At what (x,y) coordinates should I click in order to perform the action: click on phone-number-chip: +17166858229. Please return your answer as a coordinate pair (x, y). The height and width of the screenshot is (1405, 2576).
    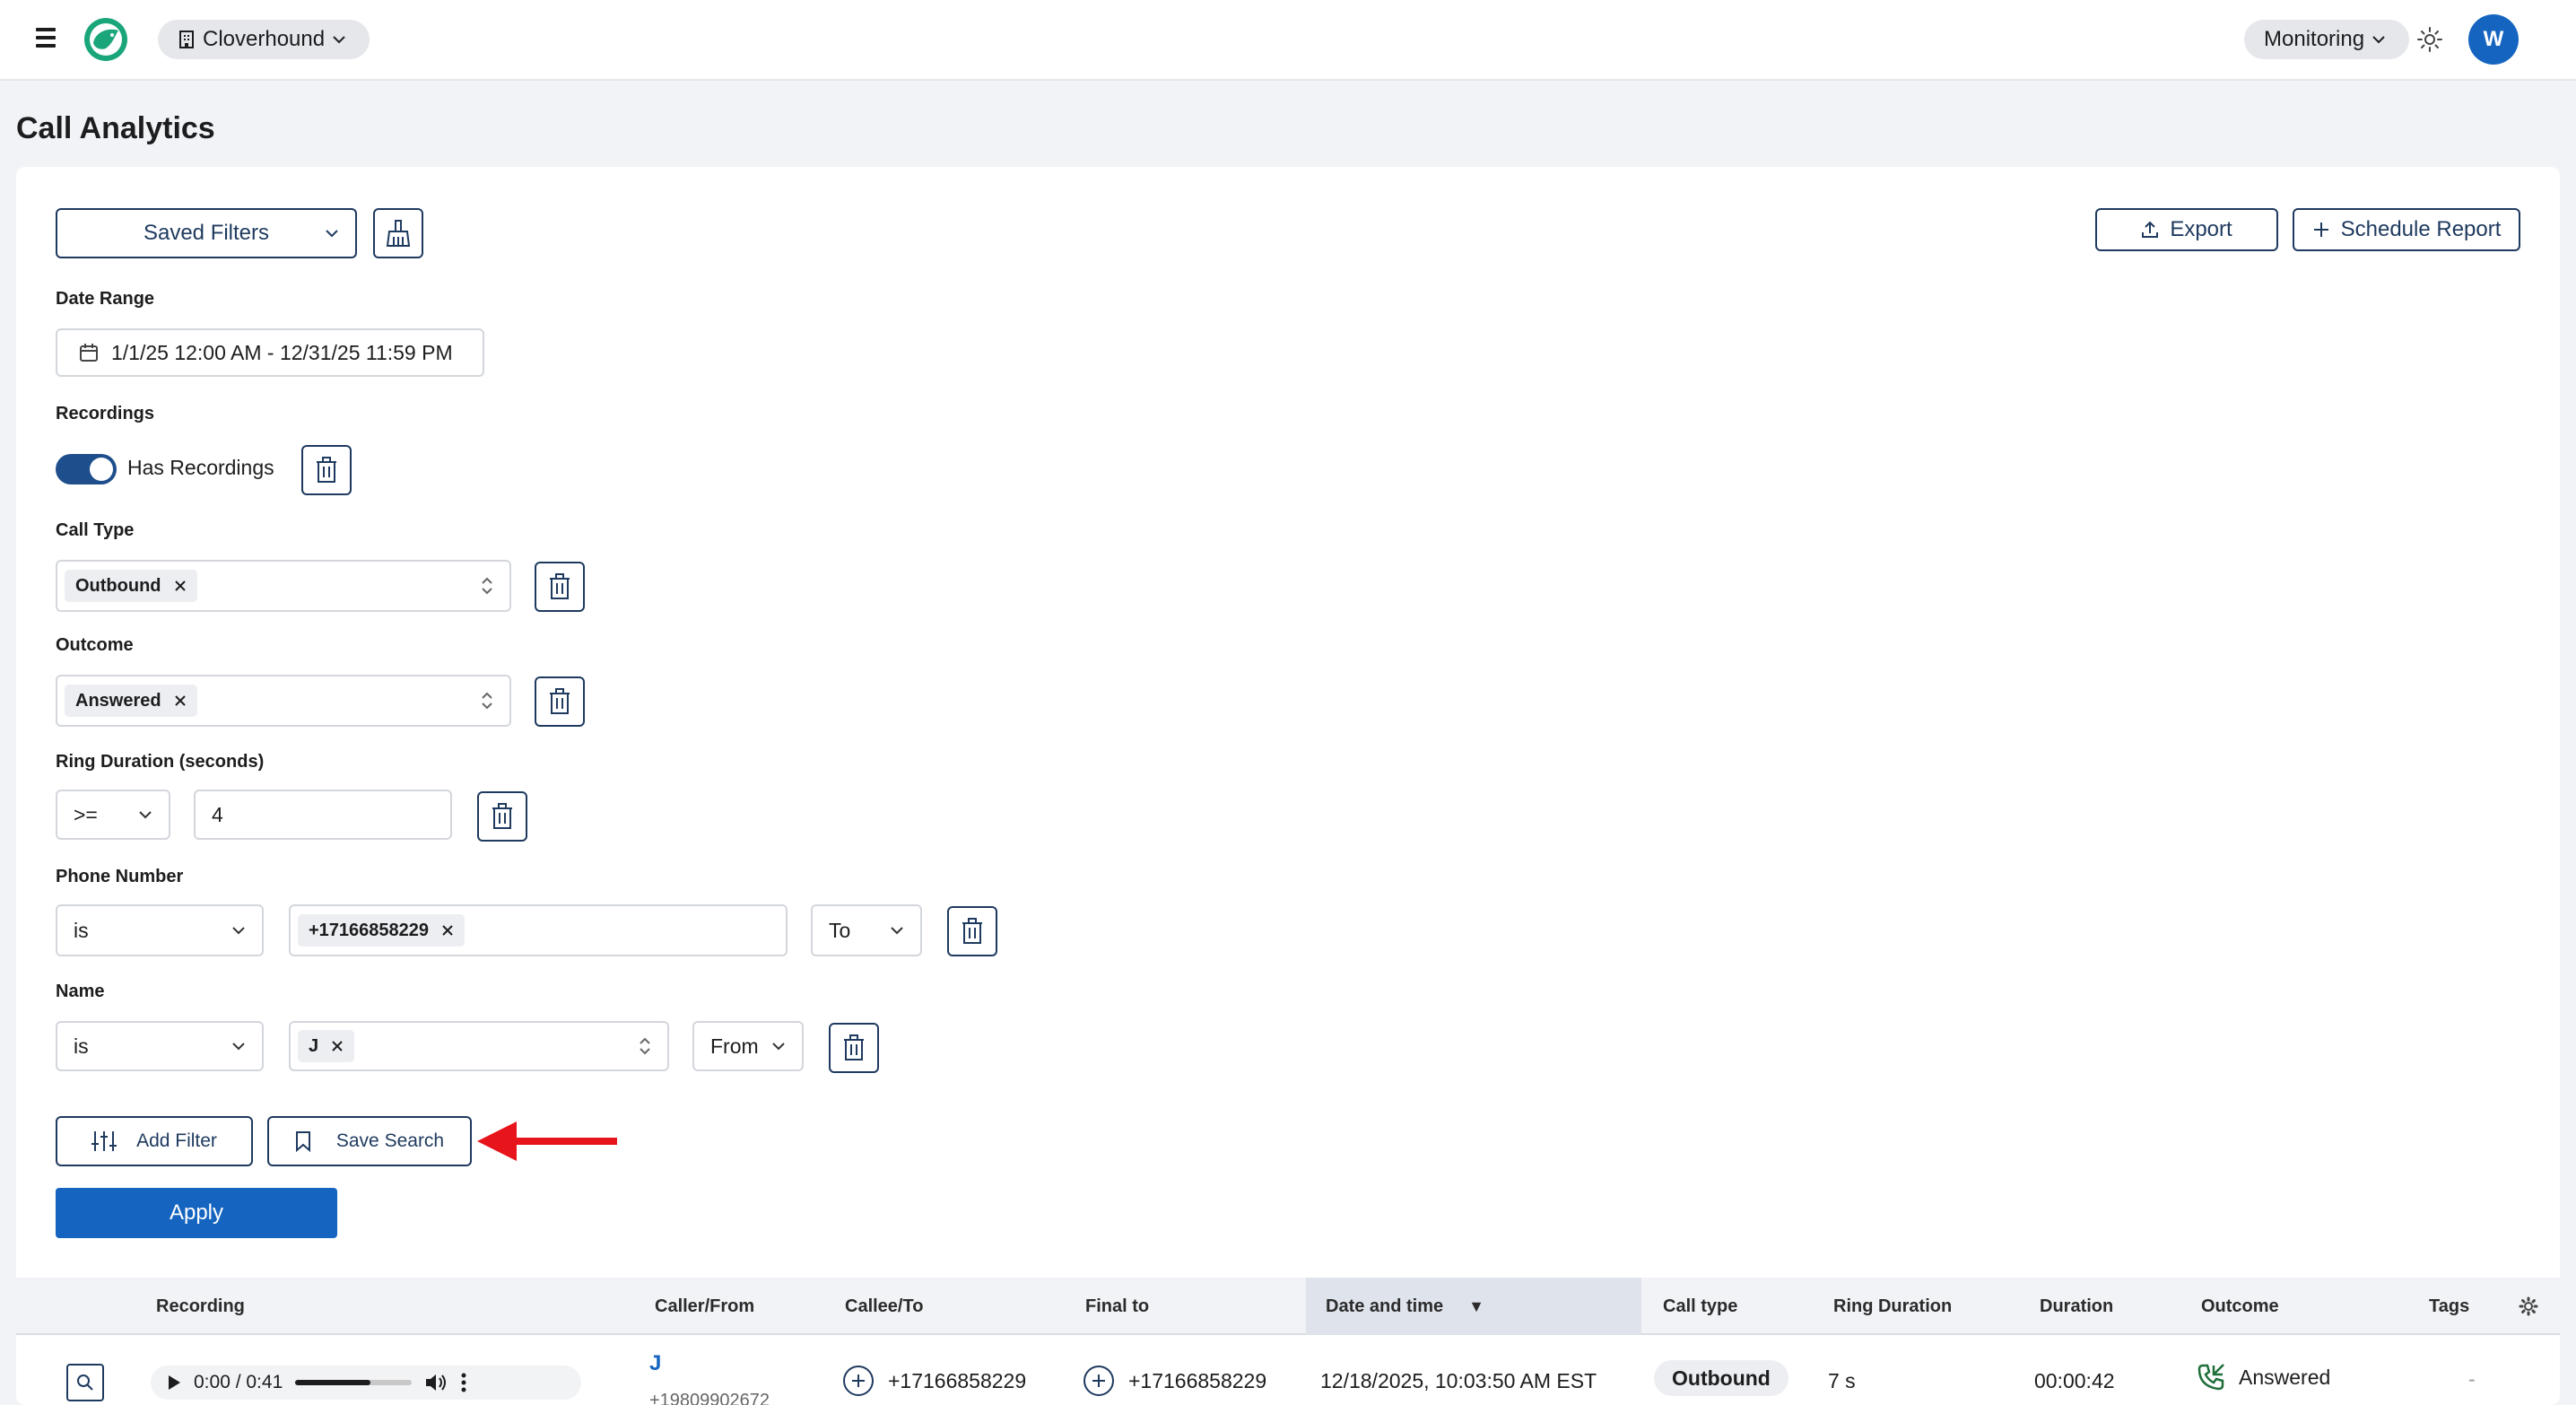
    Looking at the image, I should click on (382, 930).